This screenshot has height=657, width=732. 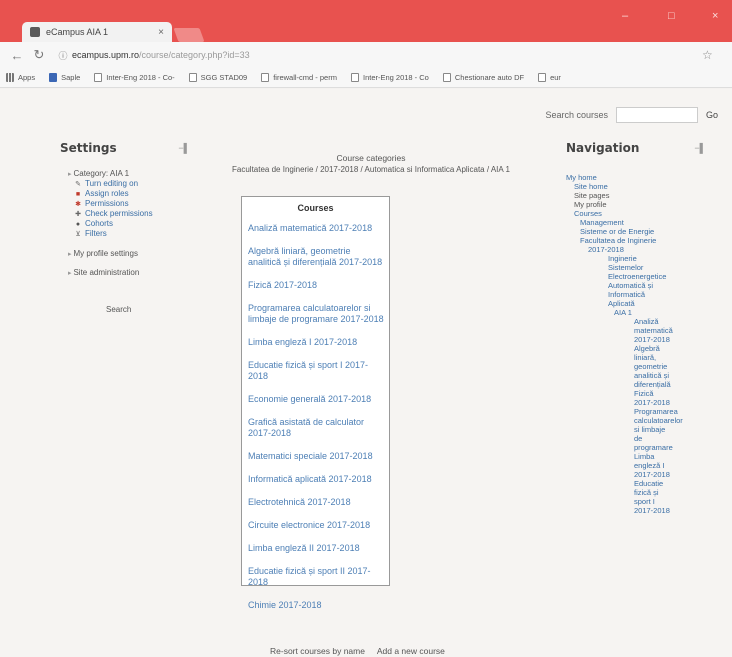 I want to click on nav-tree-item: programare, so click(x=636, y=447).